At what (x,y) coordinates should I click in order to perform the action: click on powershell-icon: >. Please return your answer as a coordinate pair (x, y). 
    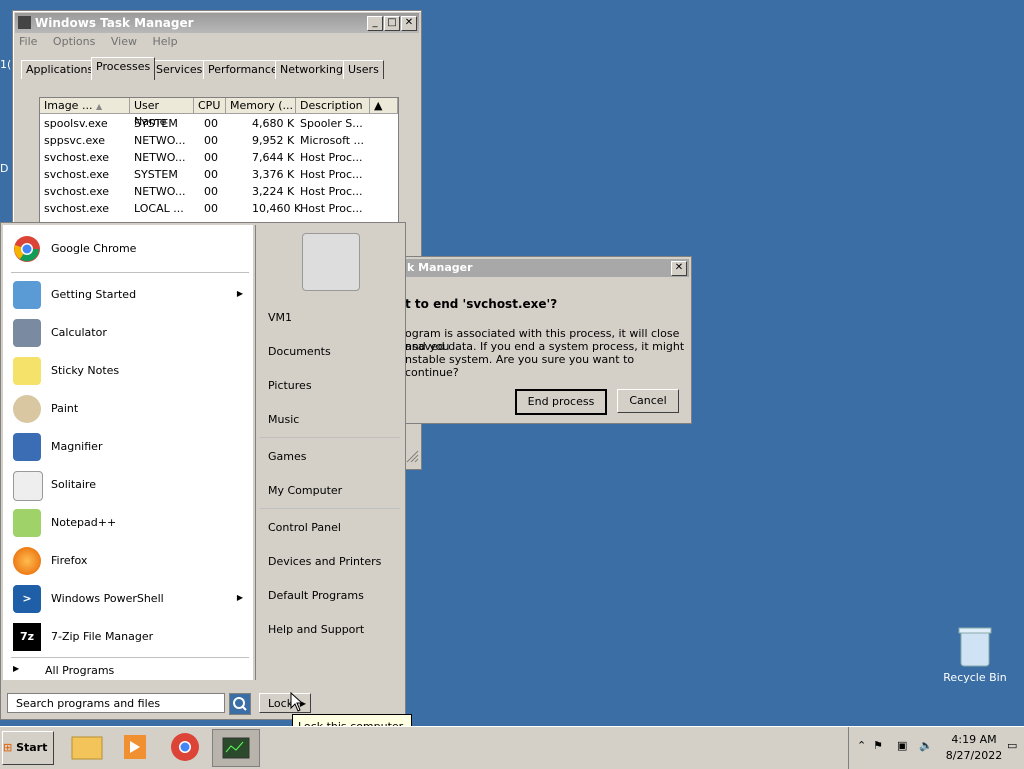
    Looking at the image, I should click on (27, 599).